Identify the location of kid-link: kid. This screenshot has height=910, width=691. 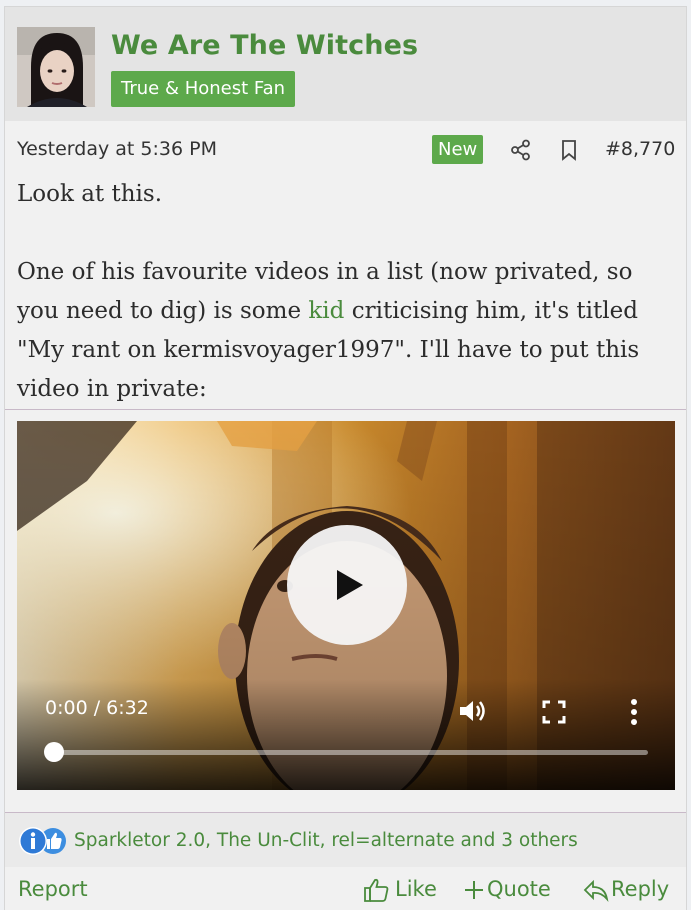
(326, 311).